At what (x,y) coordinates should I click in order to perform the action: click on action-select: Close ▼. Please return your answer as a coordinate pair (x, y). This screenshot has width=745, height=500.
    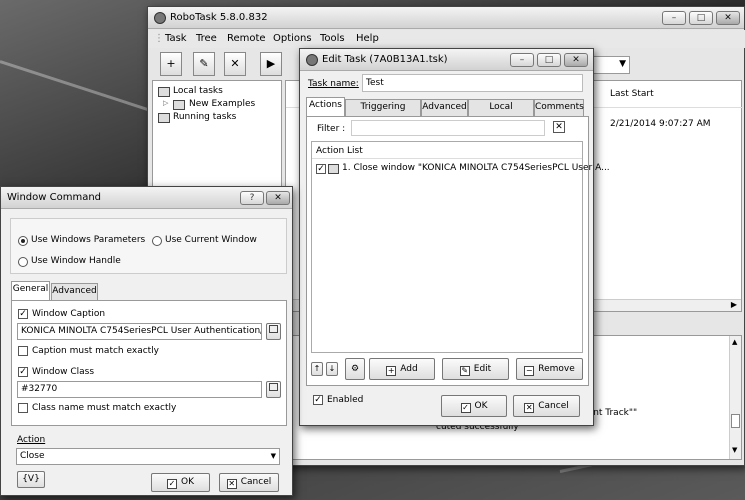
    Looking at the image, I should click on (148, 456).